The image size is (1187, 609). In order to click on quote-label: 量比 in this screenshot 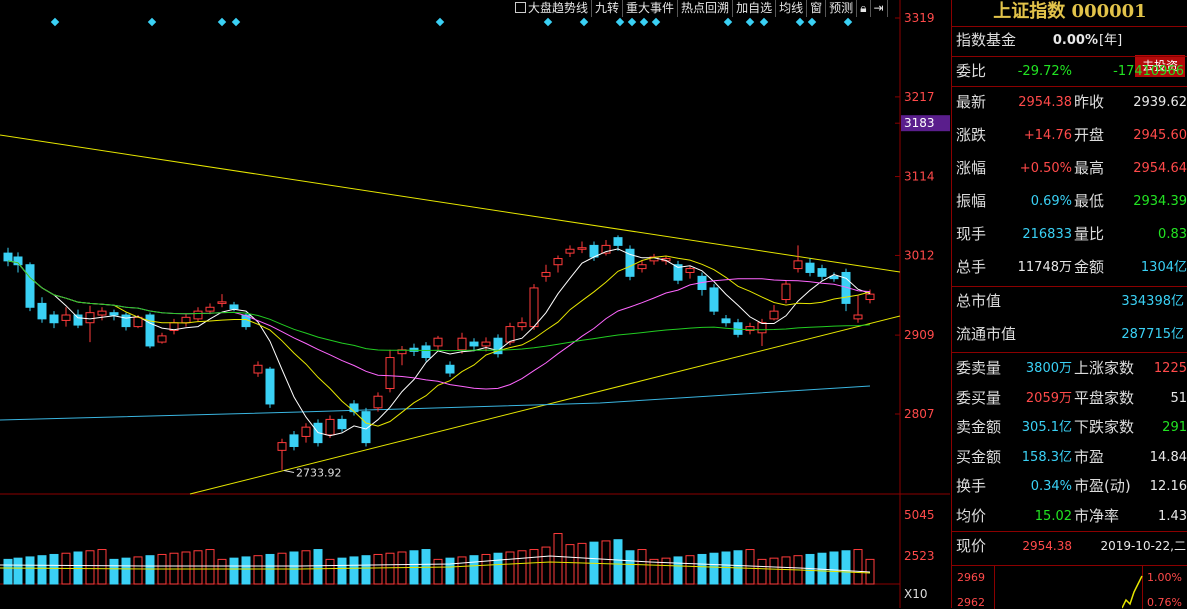, I will do `click(1089, 234)`.